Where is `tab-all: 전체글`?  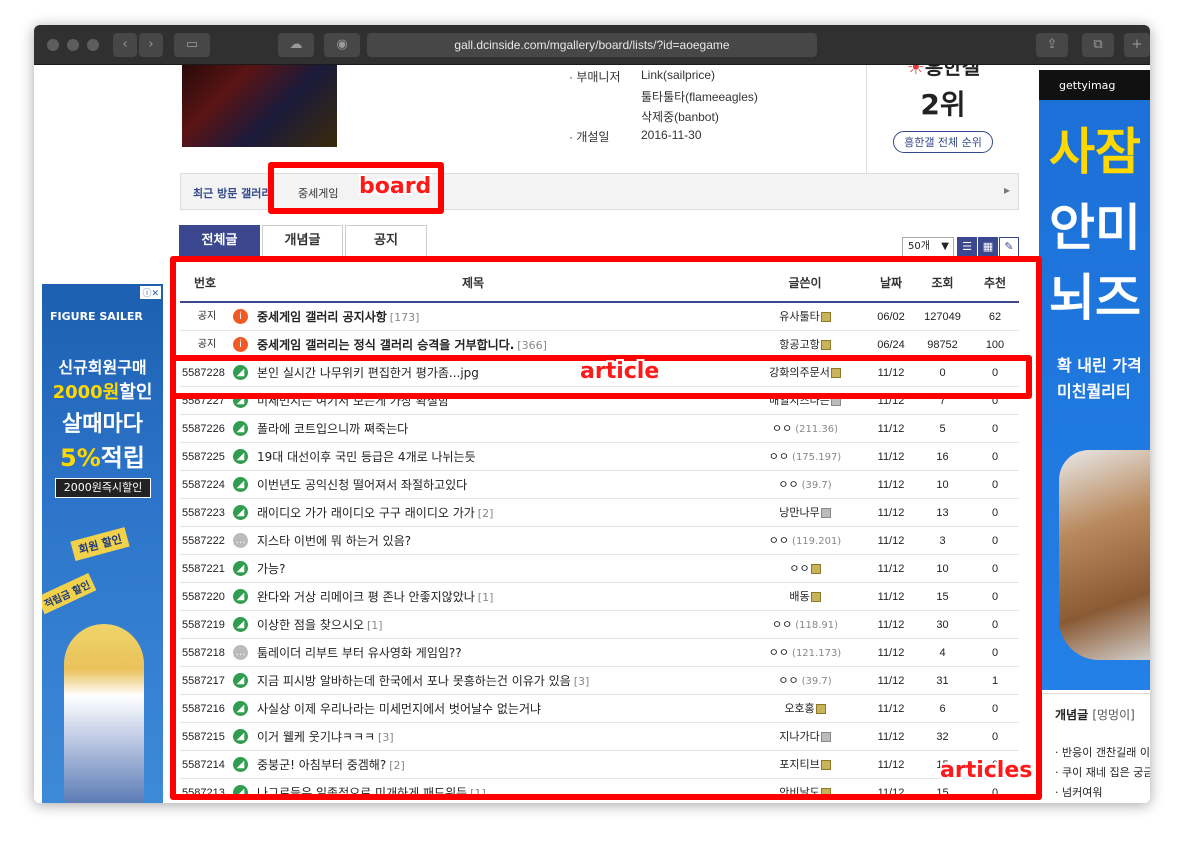 tab-all: 전체글 is located at coordinates (219, 241).